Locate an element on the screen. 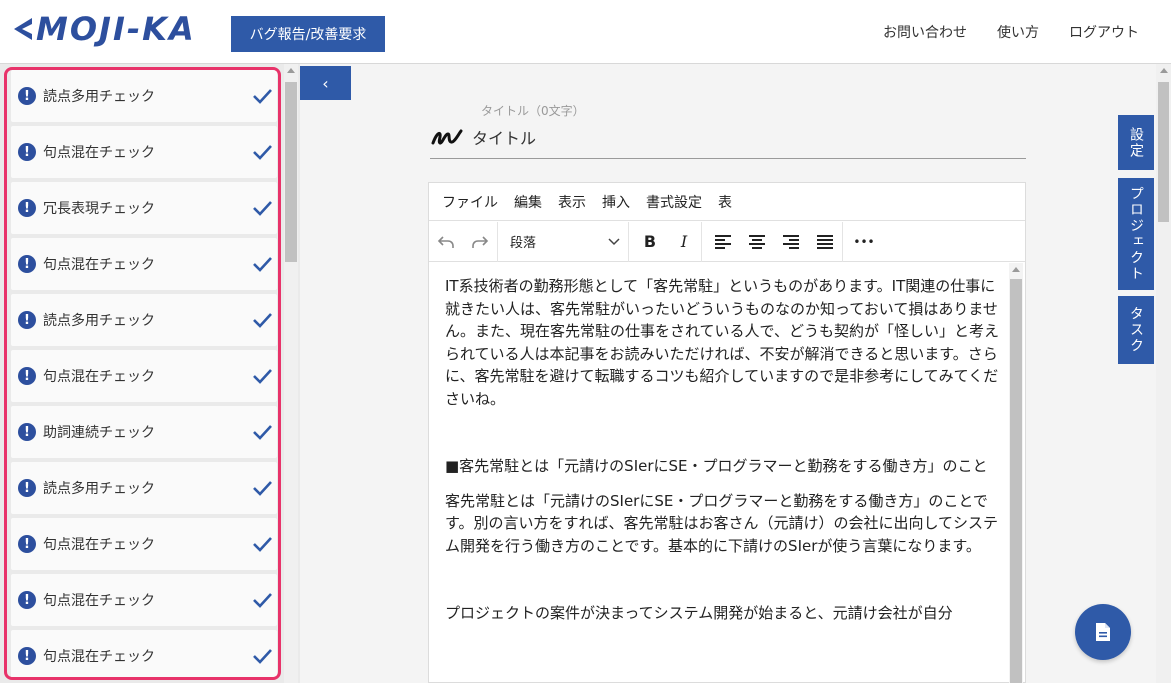 The height and width of the screenshot is (683, 1171). align-right-icon is located at coordinates (791, 241).